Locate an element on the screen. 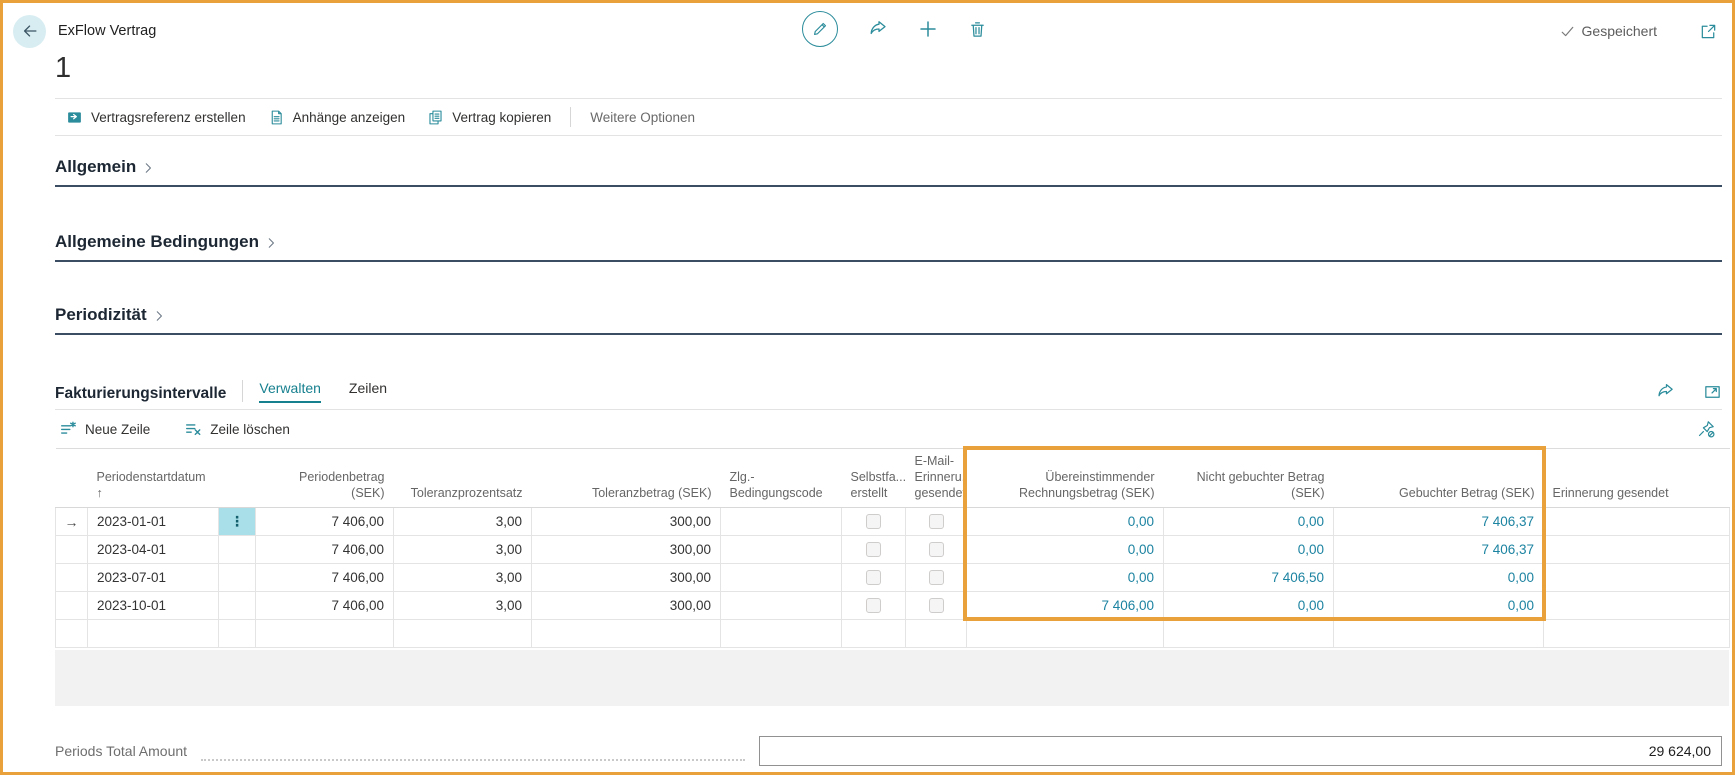  back-button is located at coordinates (29, 31).